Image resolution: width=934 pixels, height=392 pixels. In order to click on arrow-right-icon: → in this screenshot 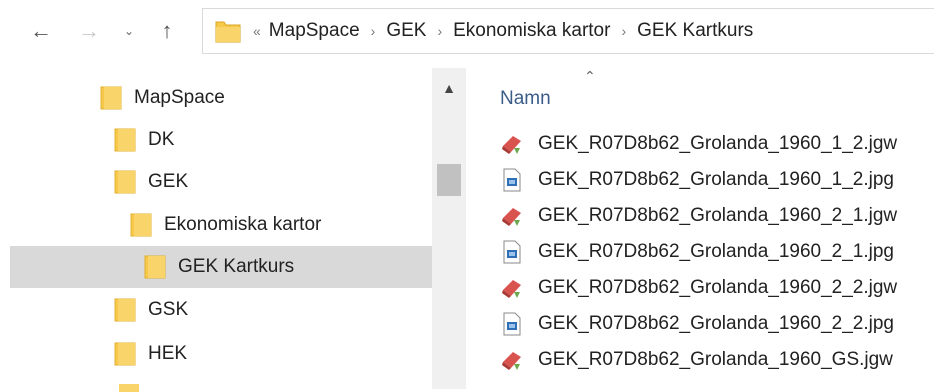, I will do `click(89, 30)`.